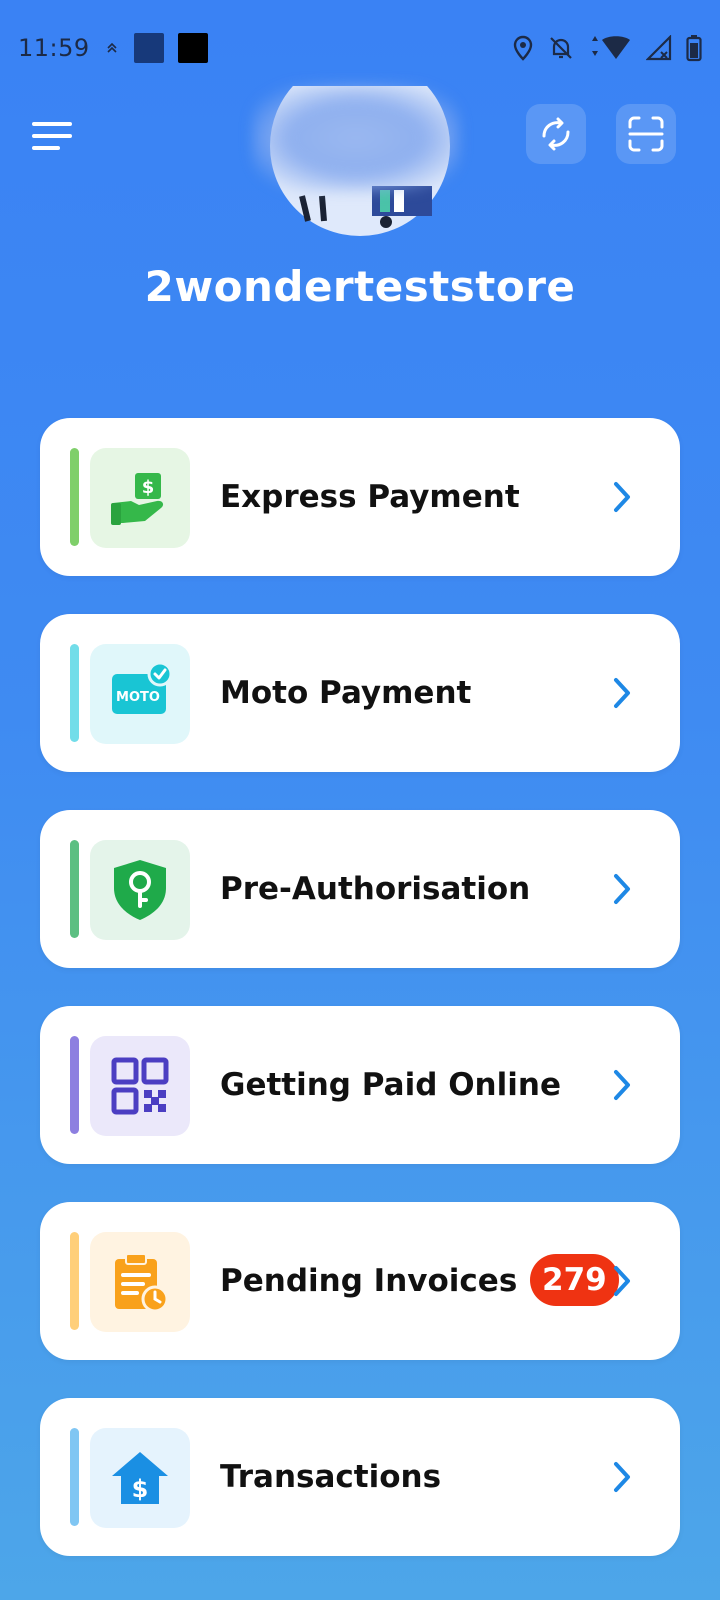 This screenshot has height=1600, width=720. I want to click on card-label: Pending Invoices, so click(369, 1281).